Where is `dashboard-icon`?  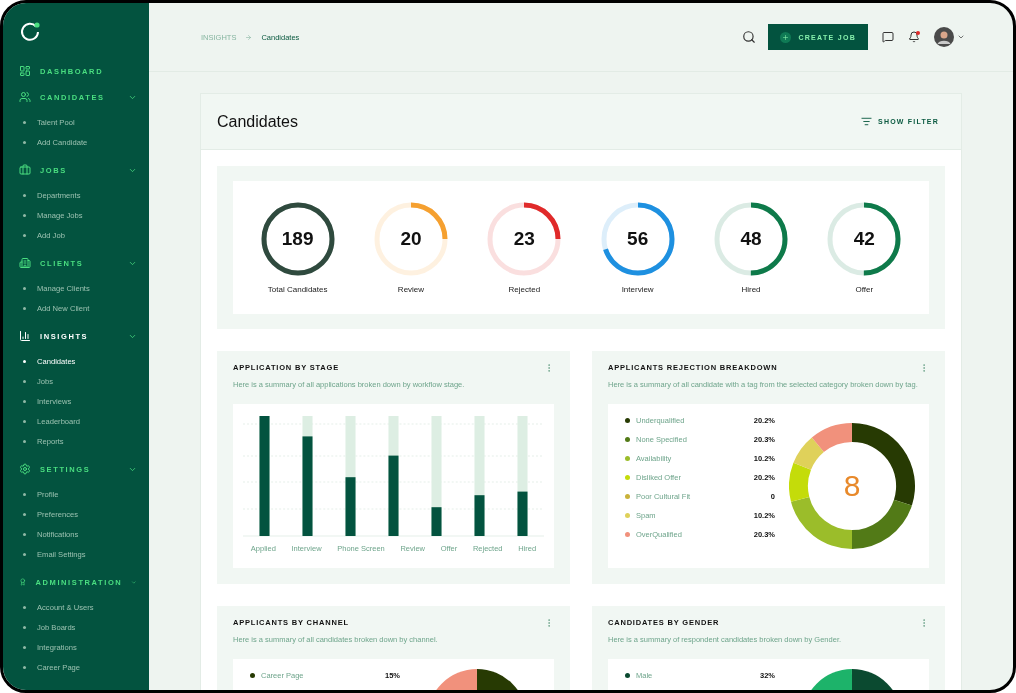 dashboard-icon is located at coordinates (25, 71).